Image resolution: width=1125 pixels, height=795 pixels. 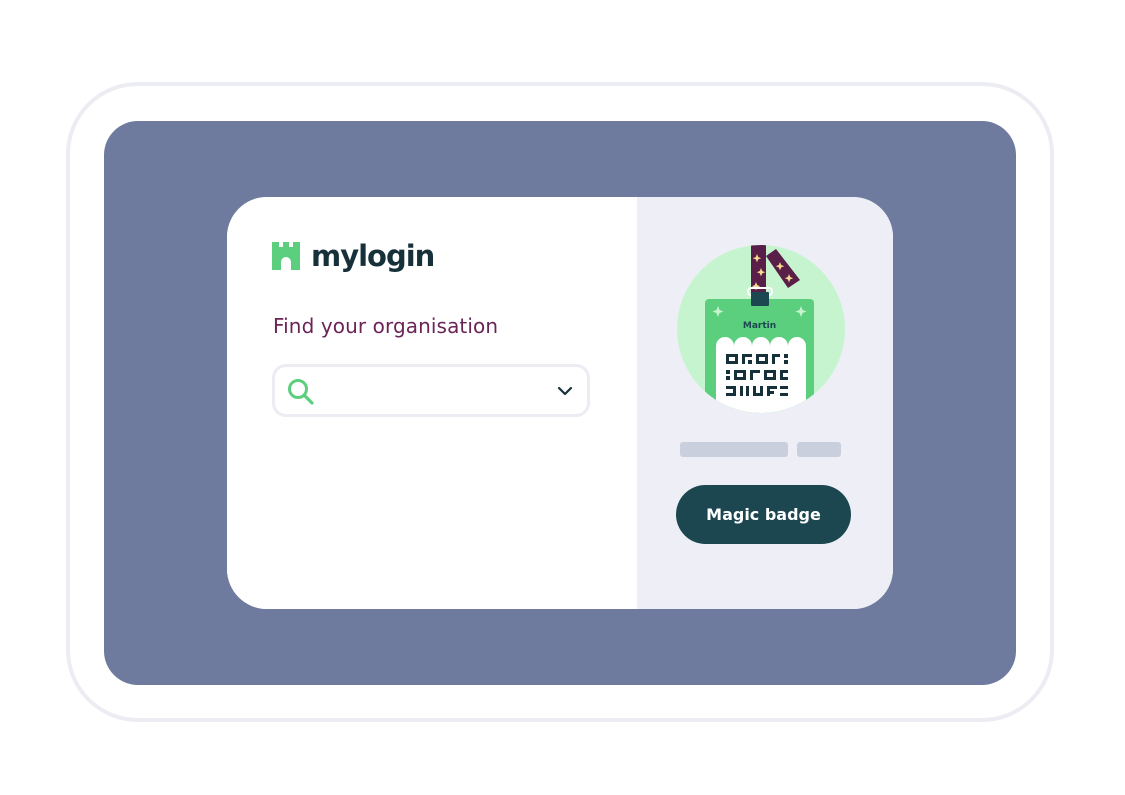 I want to click on magic-badge-panel: Martin Magic badge, so click(x=765, y=403).